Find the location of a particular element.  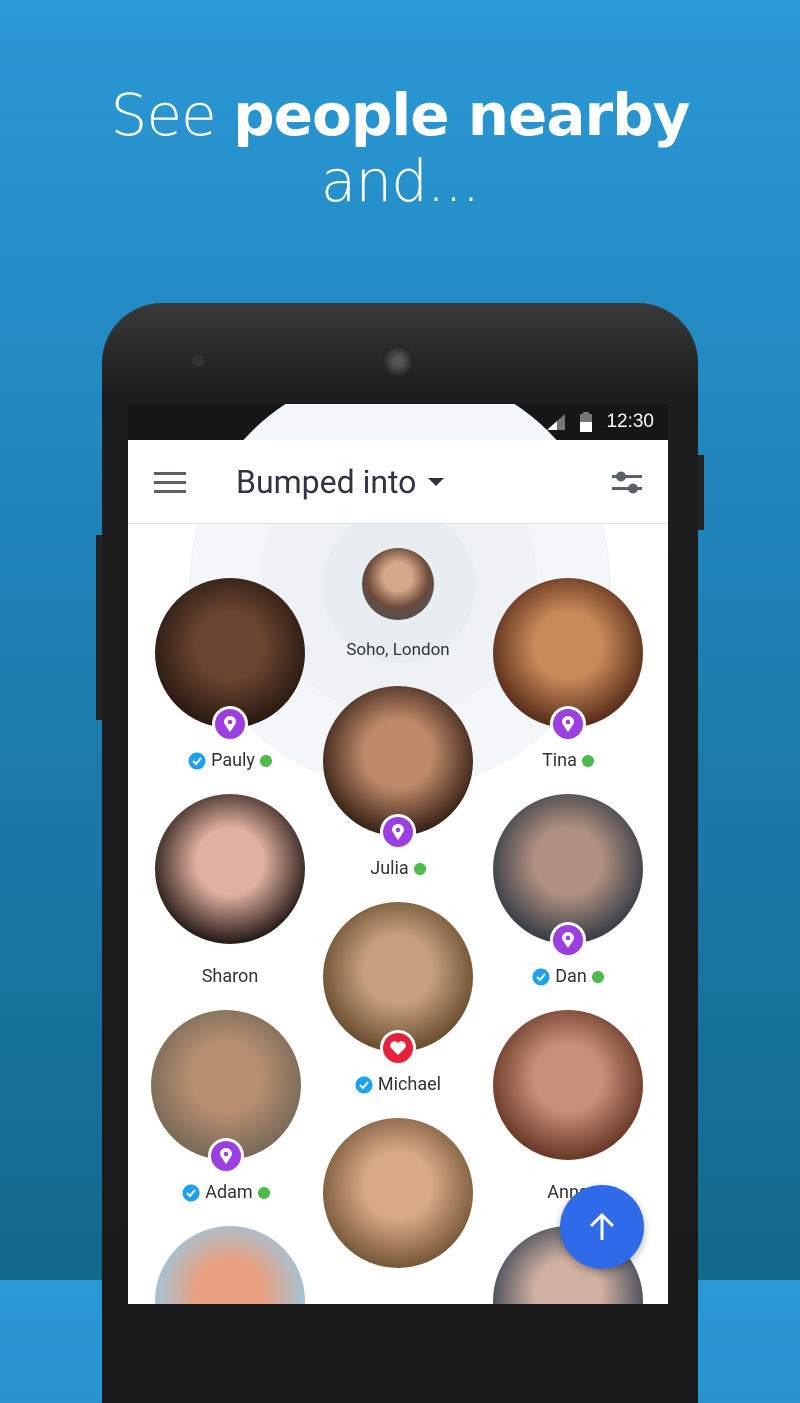

earpiece-speaker is located at coordinates (398, 361).